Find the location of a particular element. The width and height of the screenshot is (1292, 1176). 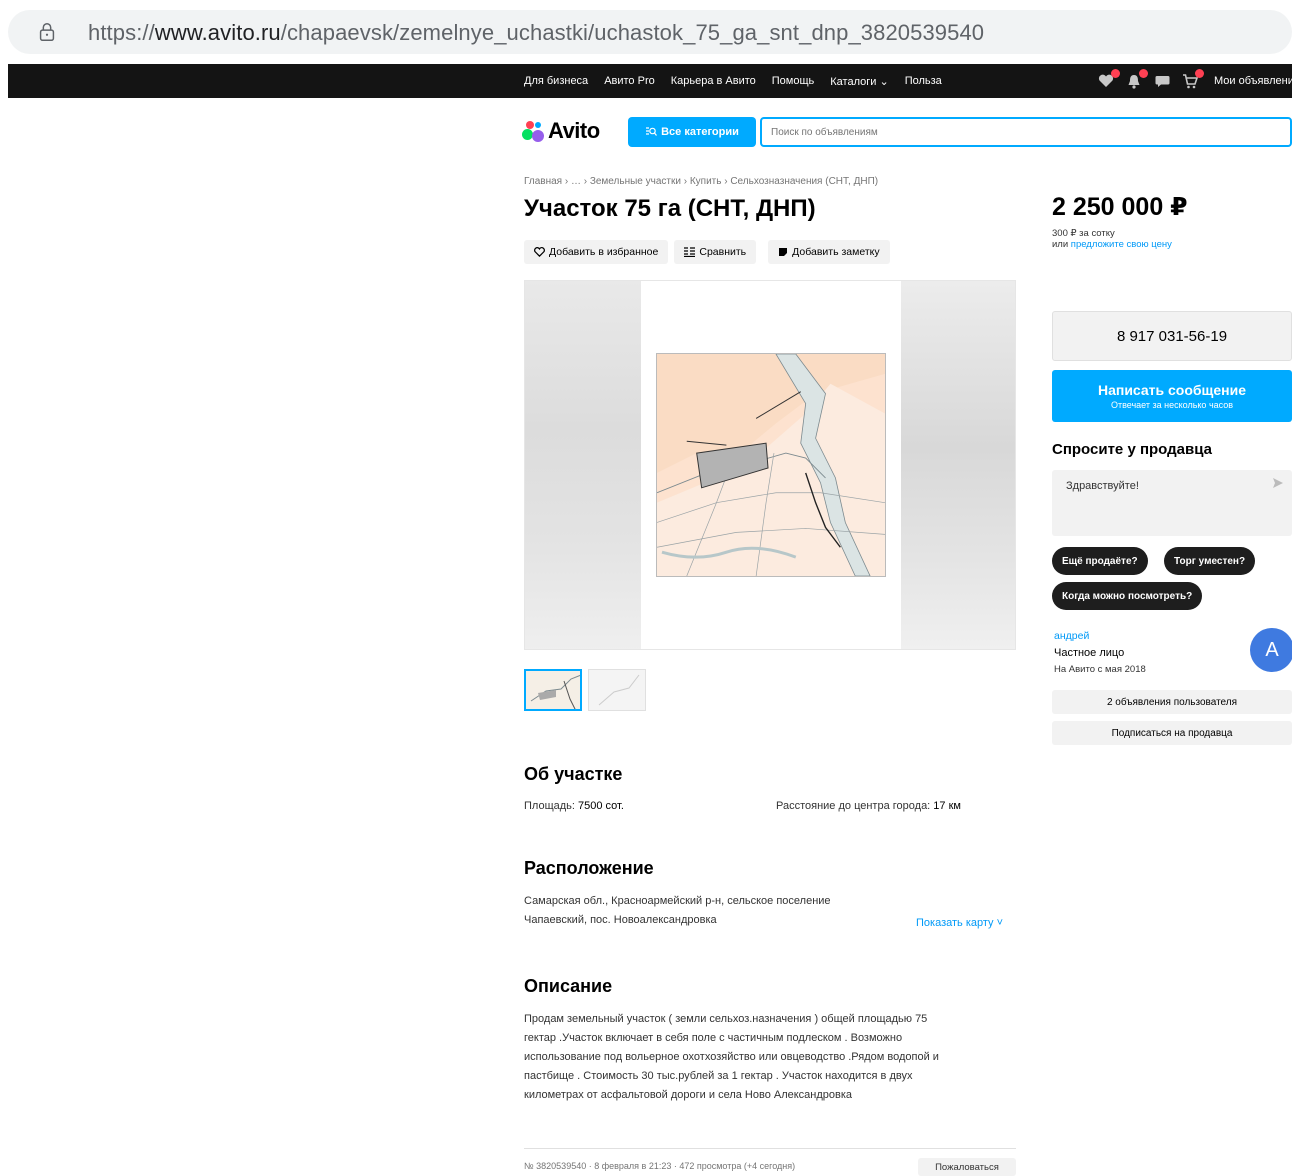

price-details: 300 ₽ за сотку или предложите свою цену is located at coordinates (1112, 239).